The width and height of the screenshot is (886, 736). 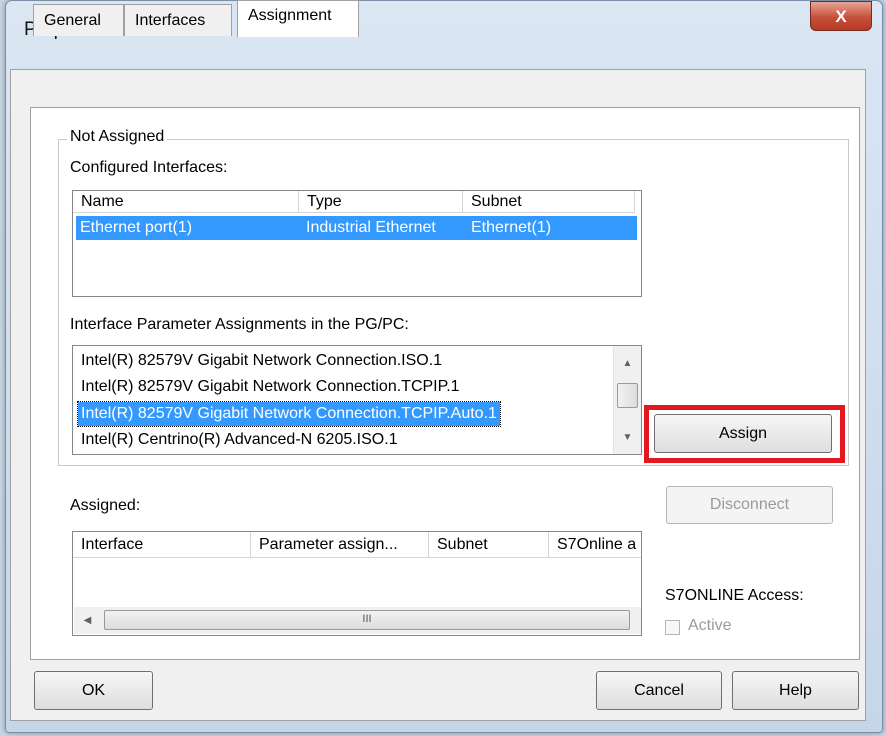 I want to click on scroll-grip-icon: III, so click(x=367, y=619).